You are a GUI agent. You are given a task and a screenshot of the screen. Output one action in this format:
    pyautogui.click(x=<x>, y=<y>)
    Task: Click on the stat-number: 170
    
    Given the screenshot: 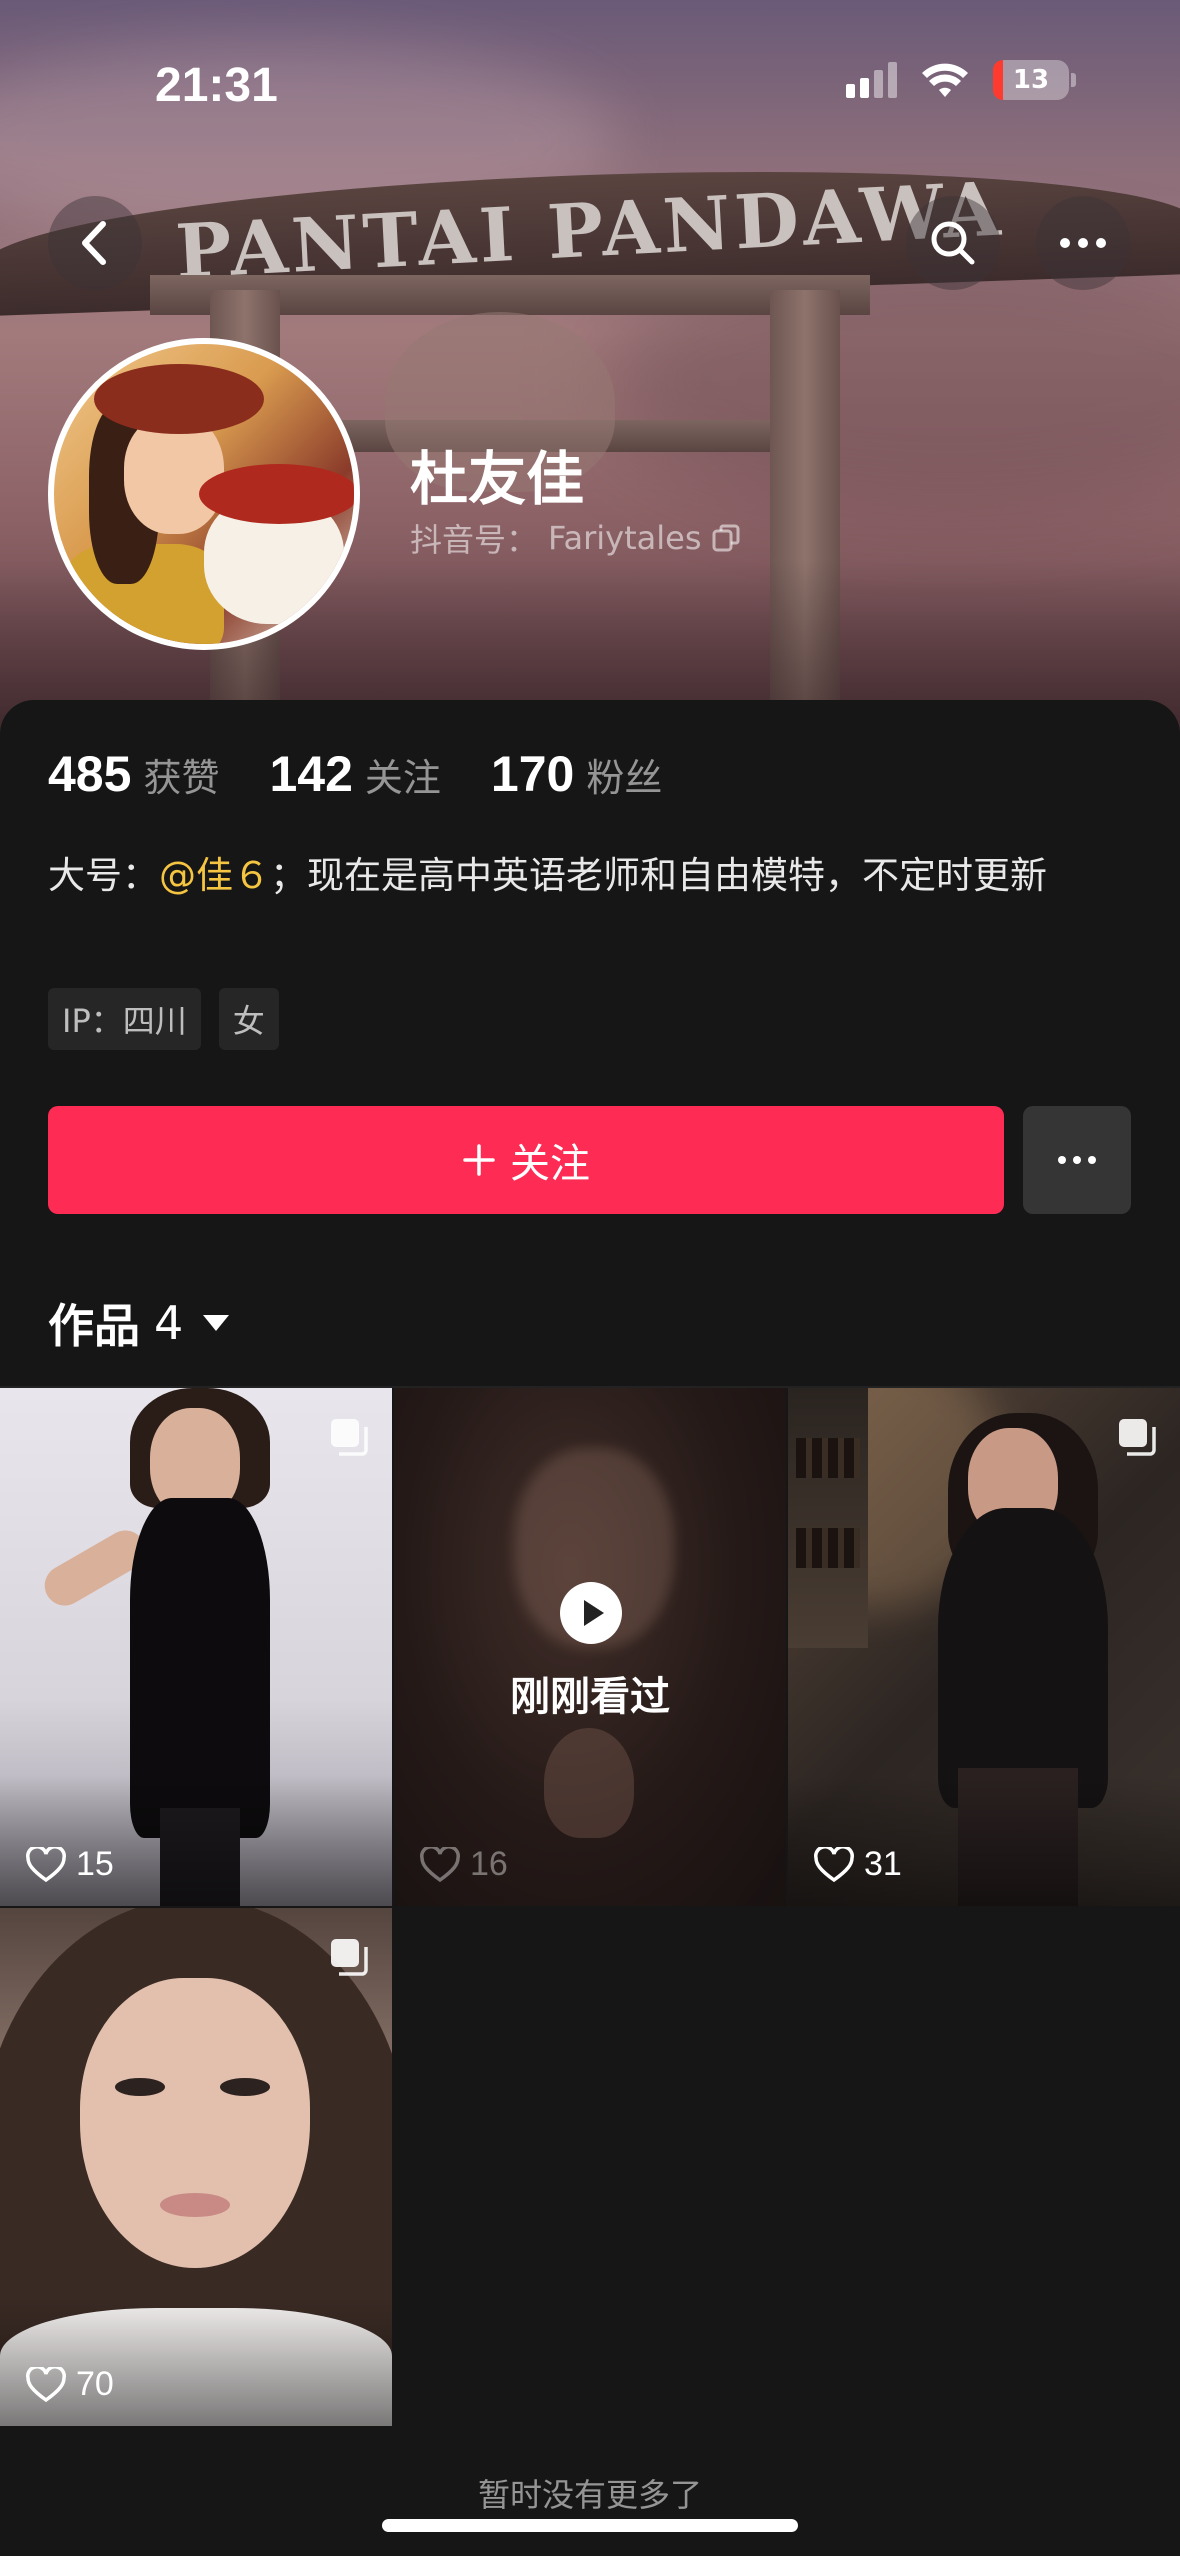 What is the action you would take?
    pyautogui.click(x=532, y=774)
    